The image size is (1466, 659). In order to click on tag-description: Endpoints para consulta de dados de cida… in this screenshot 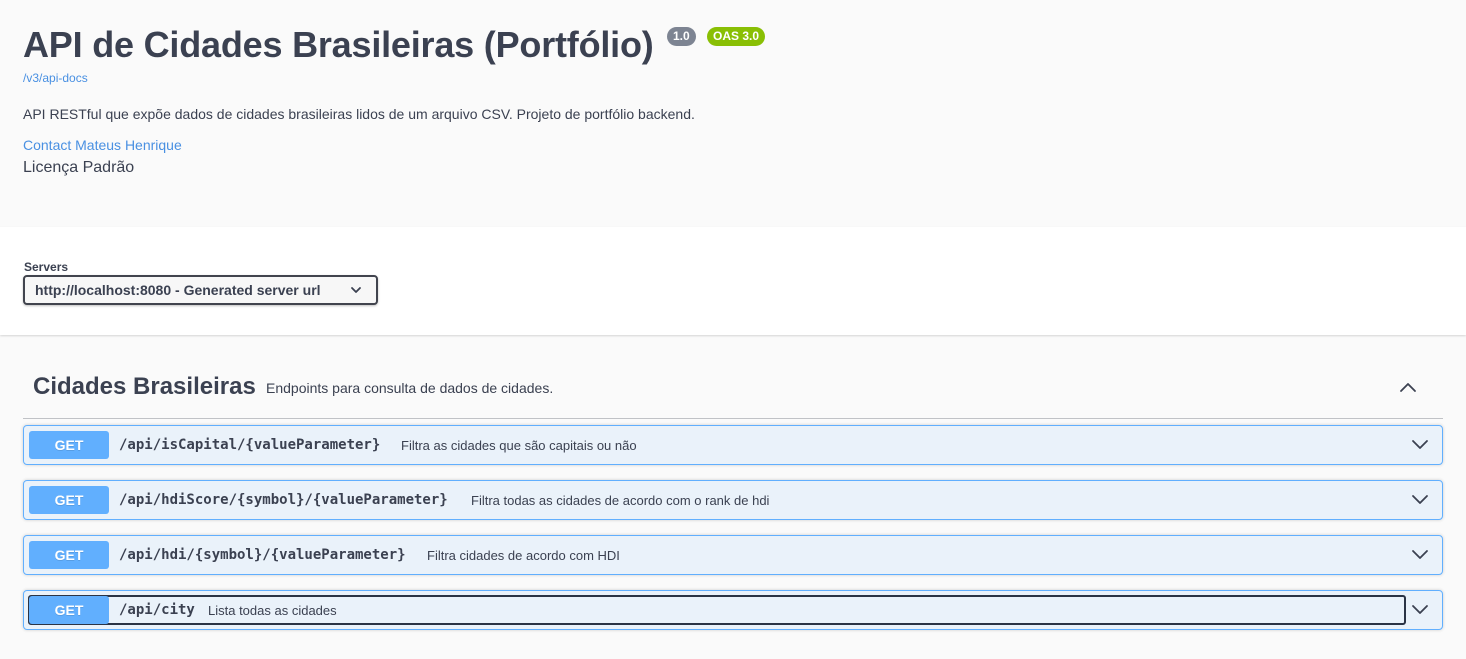, I will do `click(410, 388)`.